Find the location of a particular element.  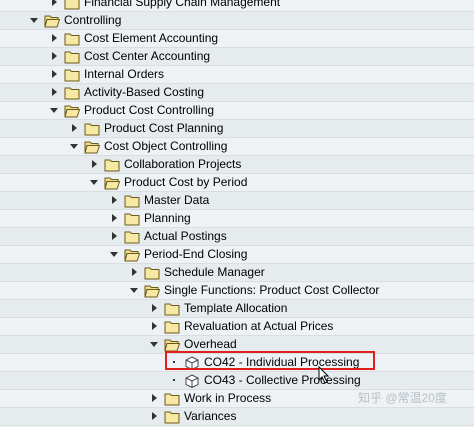

tree-folder-item: Single Functions: Product Cost Collector is located at coordinates (237, 291).